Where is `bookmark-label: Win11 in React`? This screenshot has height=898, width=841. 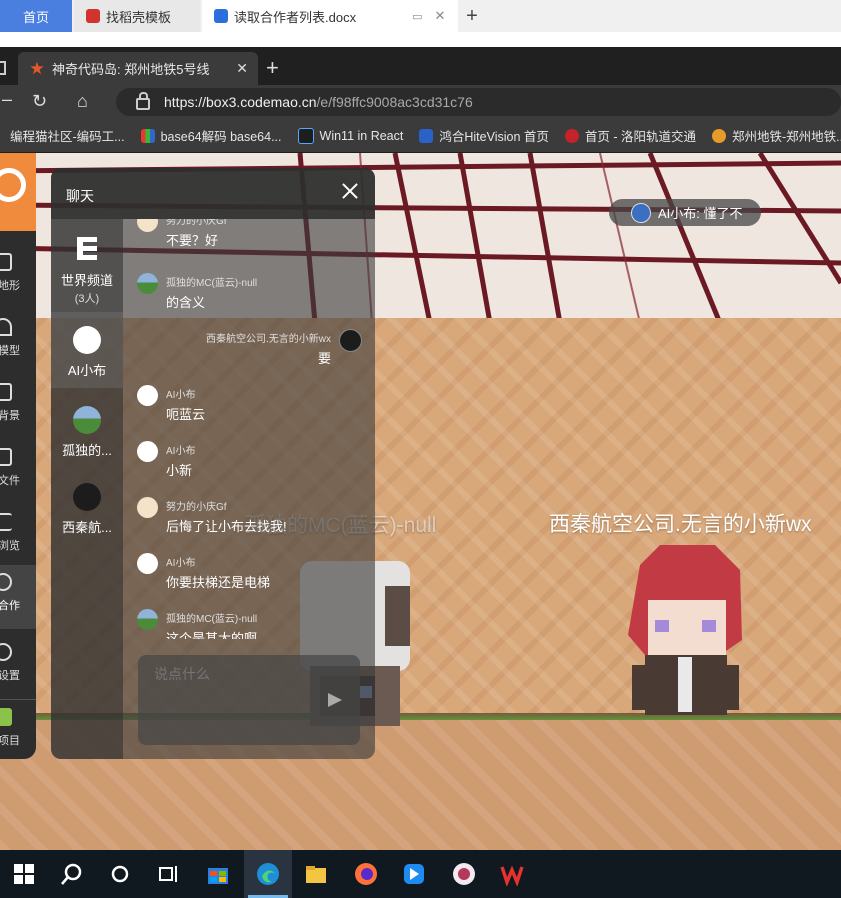
bookmark-label: Win11 in React is located at coordinates (361, 135).